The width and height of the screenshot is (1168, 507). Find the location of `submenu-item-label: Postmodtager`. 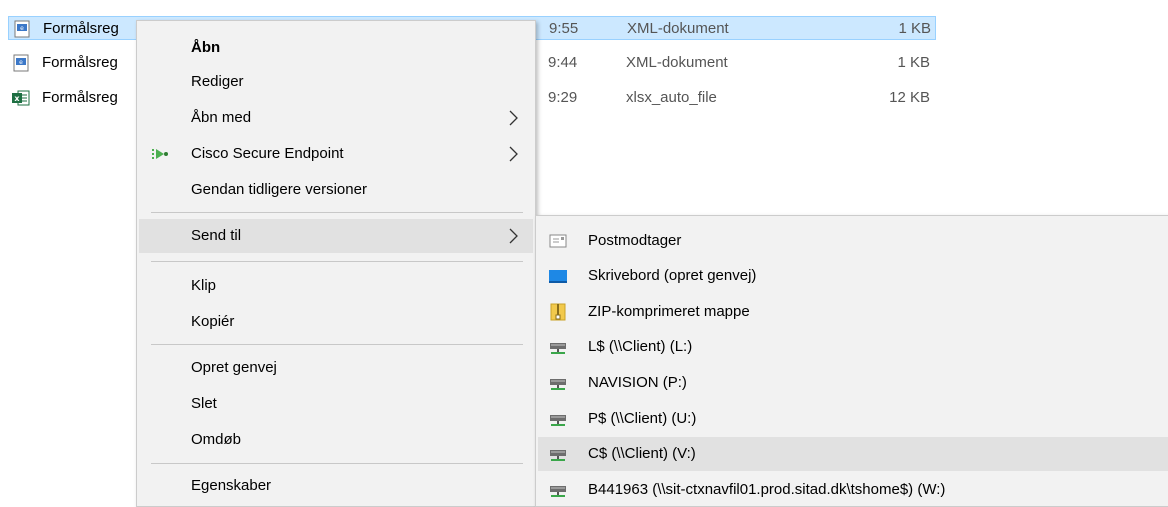

submenu-item-label: Postmodtager is located at coordinates (635, 240).